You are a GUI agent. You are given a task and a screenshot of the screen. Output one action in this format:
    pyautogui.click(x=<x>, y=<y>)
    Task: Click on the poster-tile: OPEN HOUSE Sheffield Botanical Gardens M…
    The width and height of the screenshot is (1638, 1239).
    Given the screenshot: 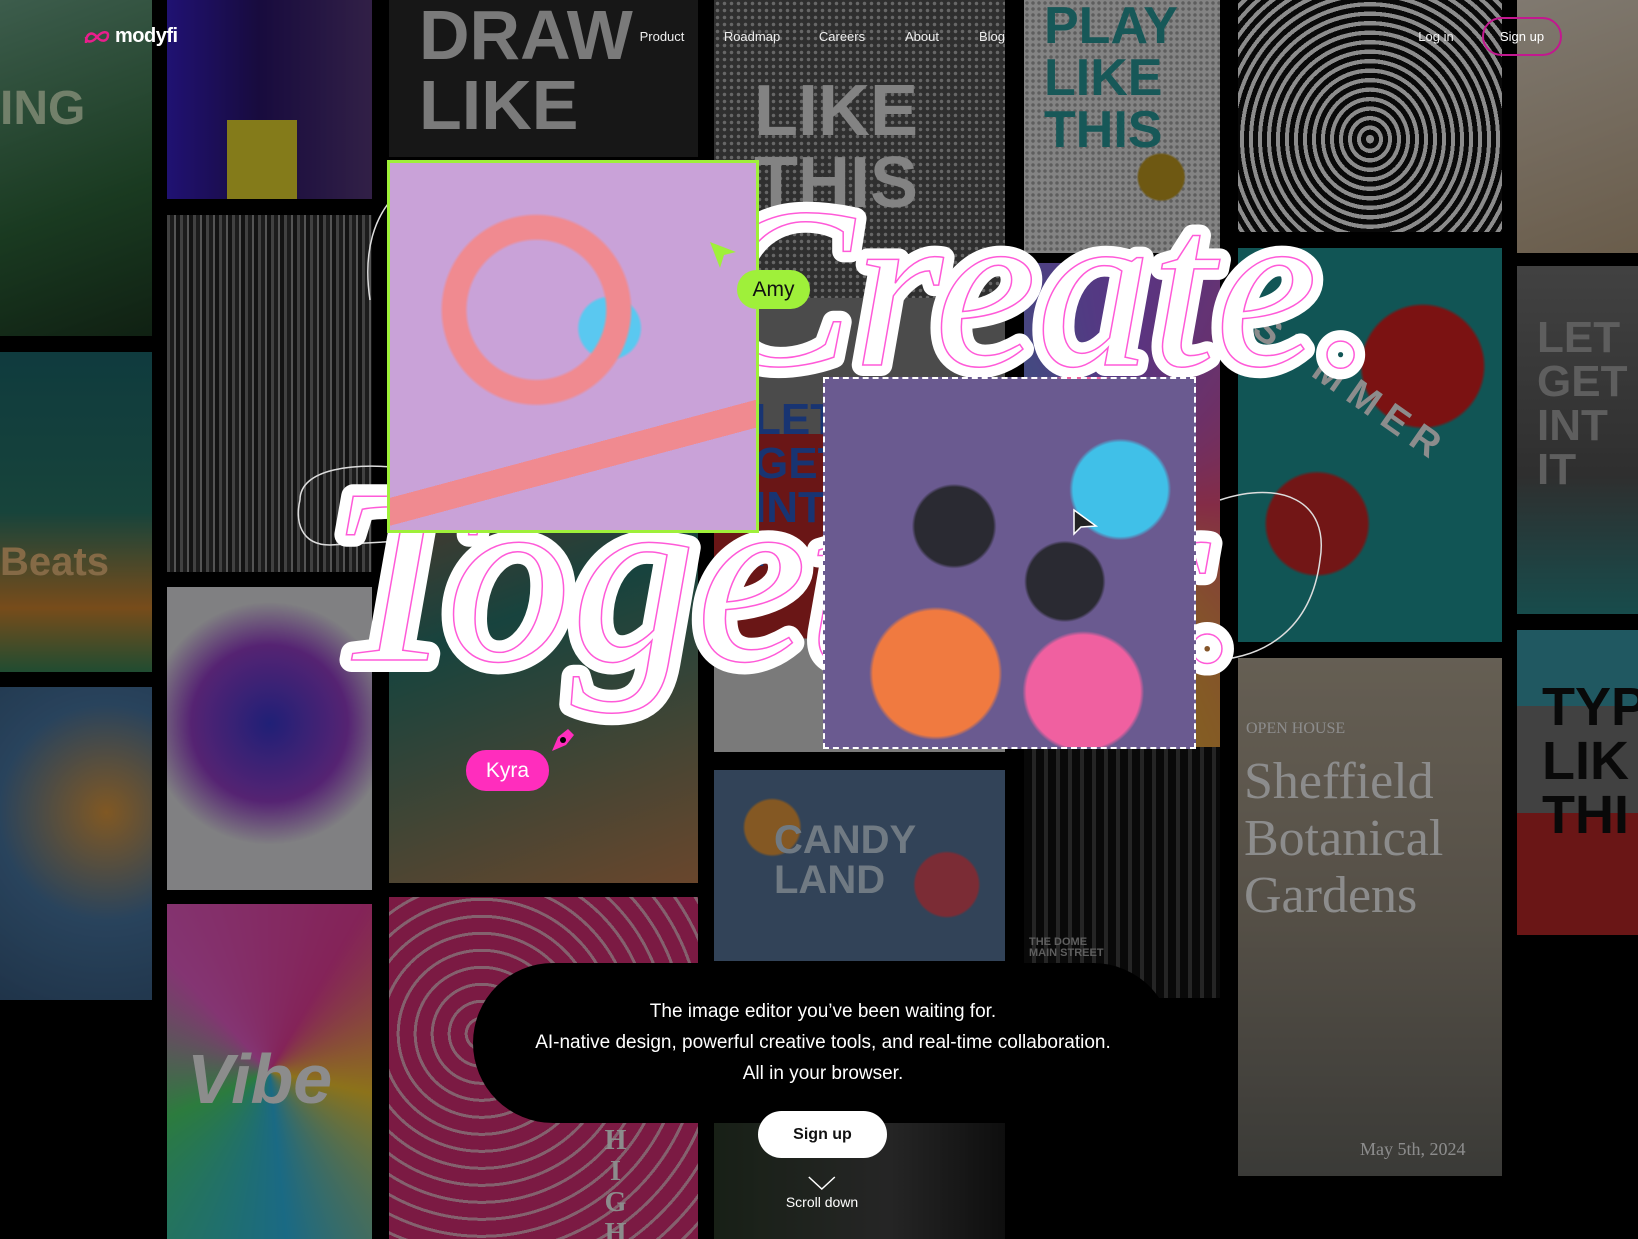 What is the action you would take?
    pyautogui.click(x=1370, y=917)
    